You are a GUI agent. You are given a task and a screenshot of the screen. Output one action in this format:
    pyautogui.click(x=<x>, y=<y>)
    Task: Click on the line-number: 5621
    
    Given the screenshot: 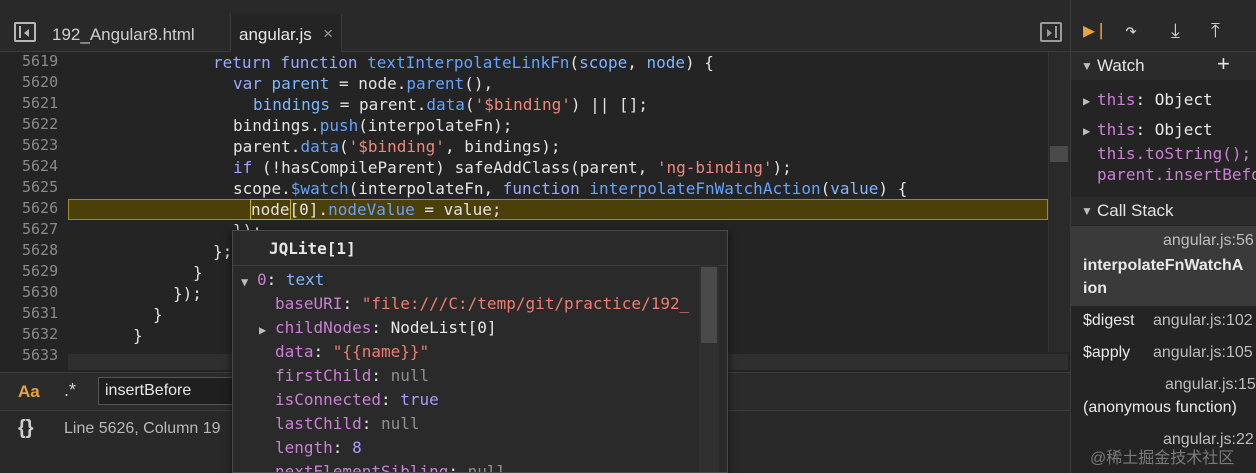 What is the action you would take?
    pyautogui.click(x=43, y=103)
    